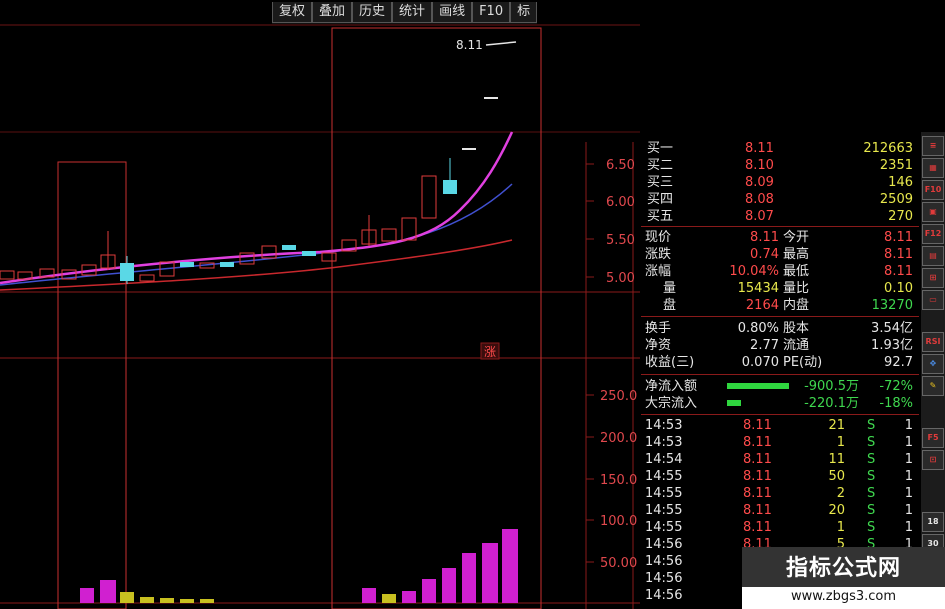  I want to click on tick-row: 14:54 8.11 11 S 1, so click(779, 459).